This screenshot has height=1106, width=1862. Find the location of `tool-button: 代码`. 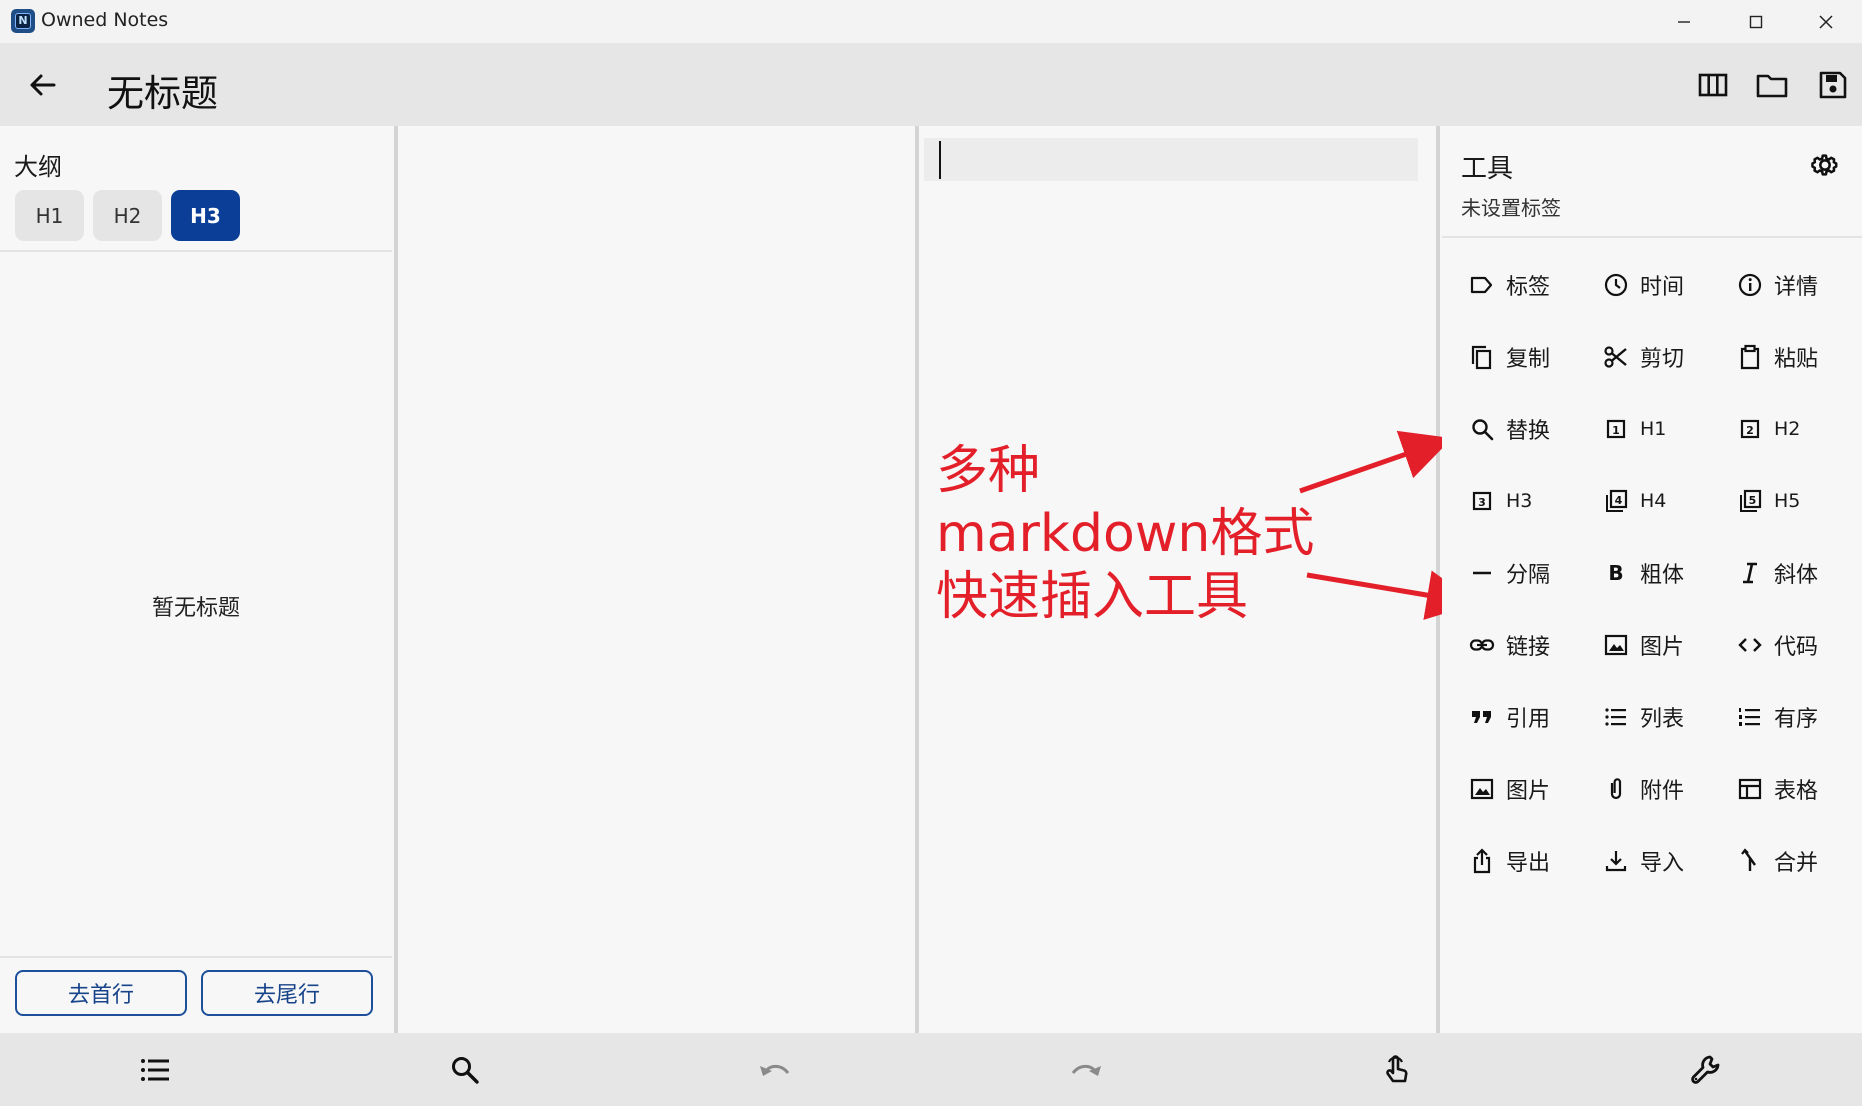

tool-button: 代码 is located at coordinates (1775, 645).